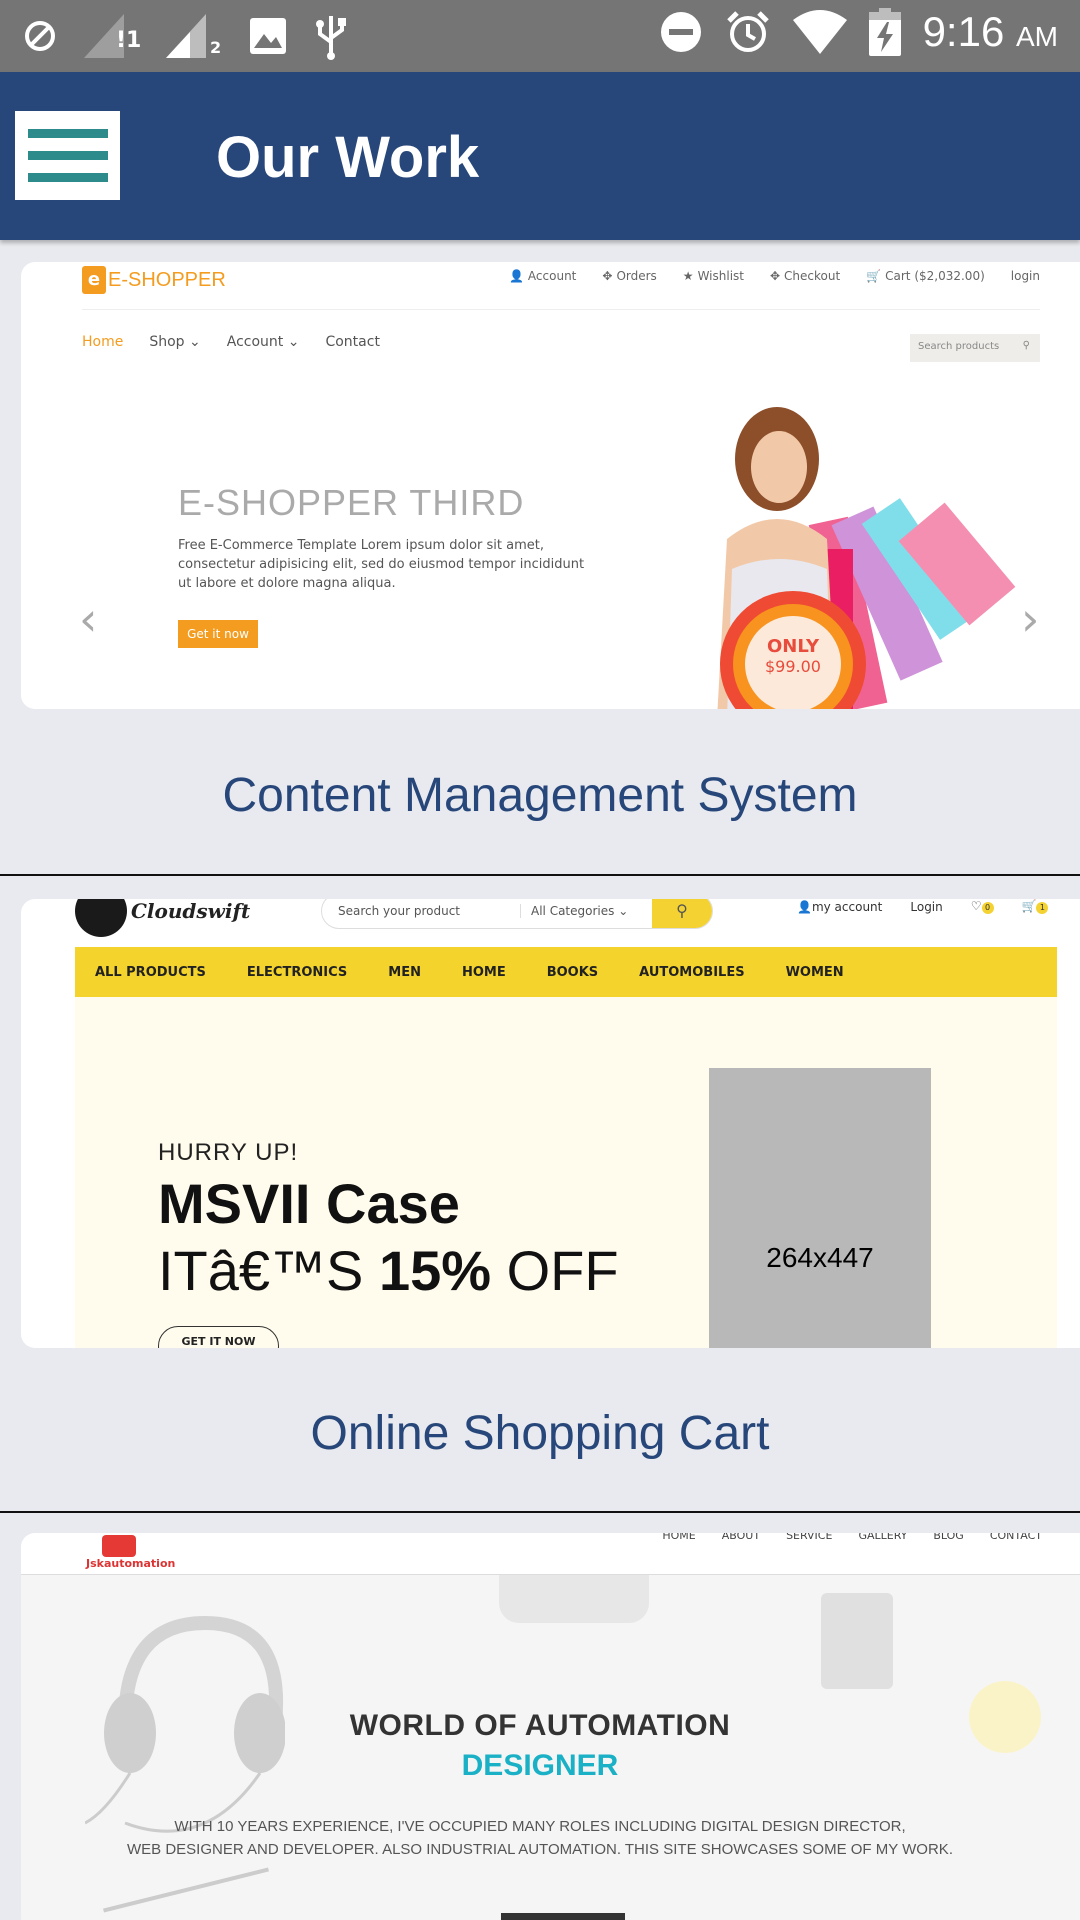 The height and width of the screenshot is (1920, 1080). I want to click on image-placeholder: 264x447, so click(820, 1208).